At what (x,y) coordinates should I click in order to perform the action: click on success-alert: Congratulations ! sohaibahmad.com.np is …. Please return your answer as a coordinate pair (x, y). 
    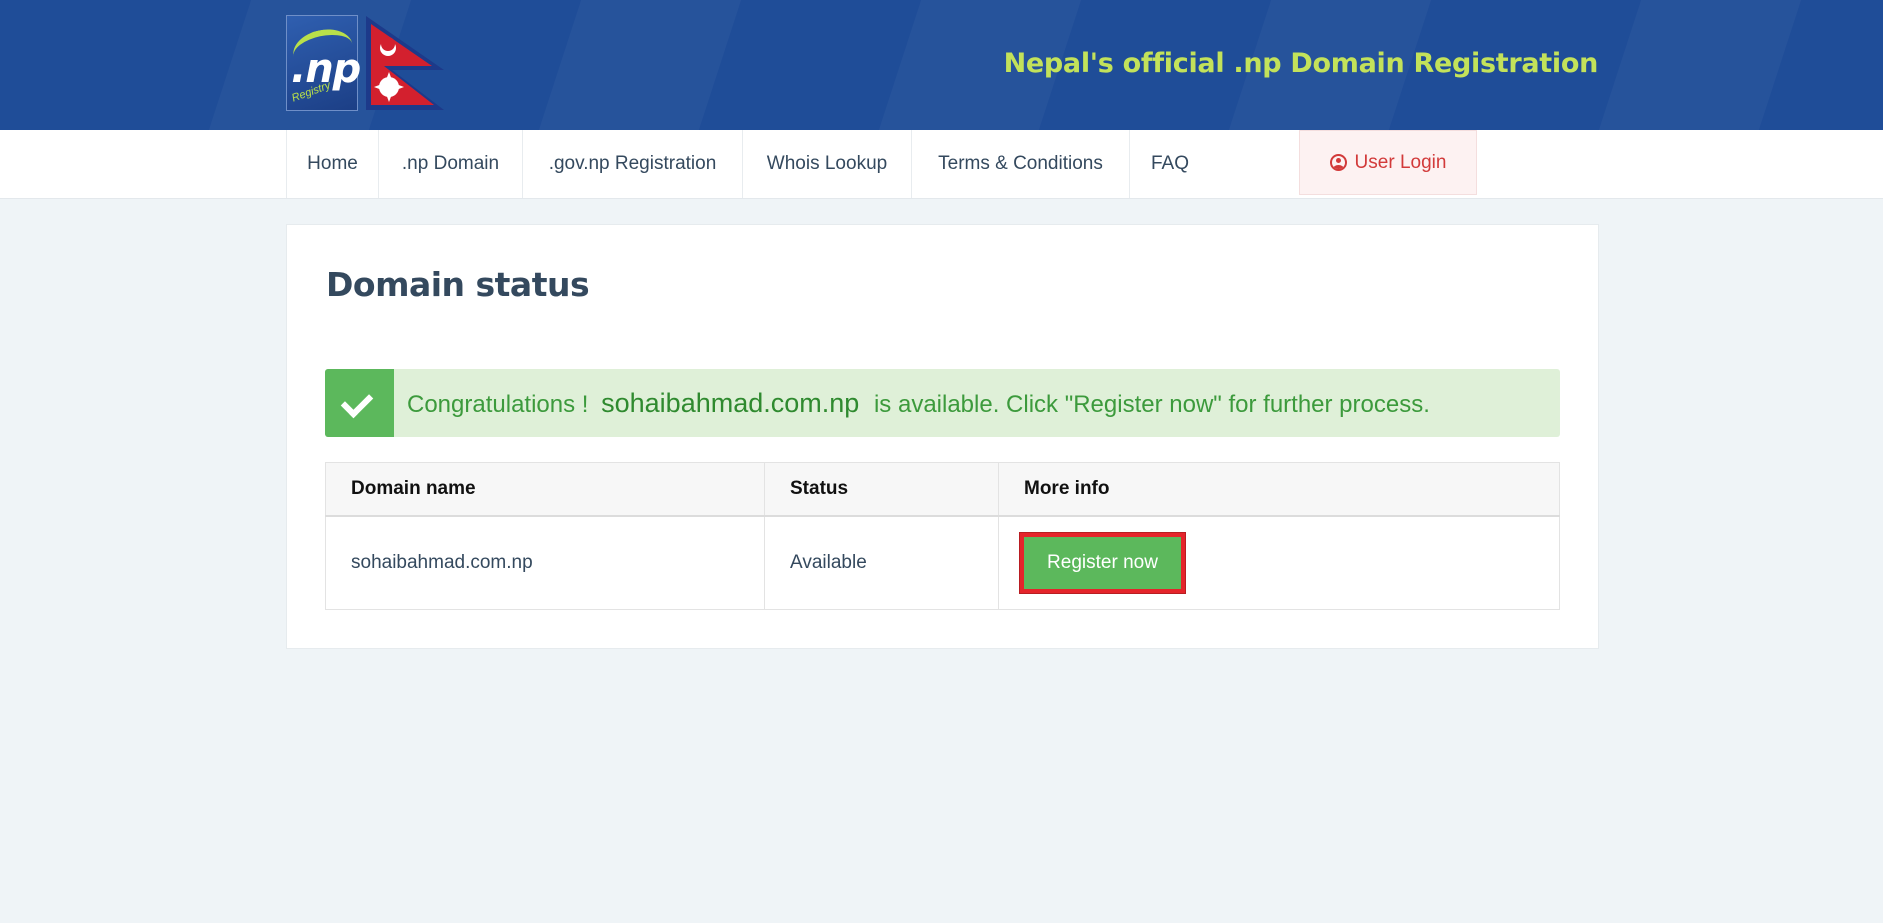
    Looking at the image, I should click on (942, 403).